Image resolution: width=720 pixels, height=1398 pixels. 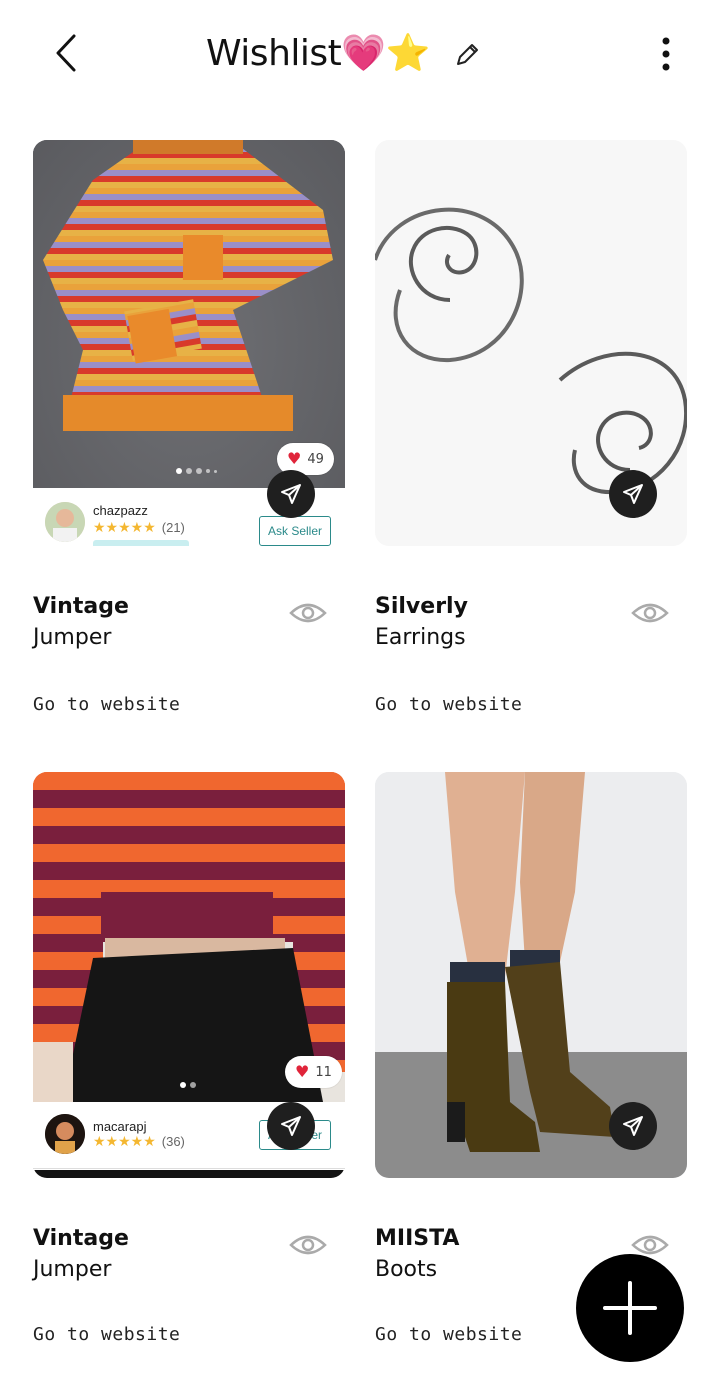 I want to click on card-title: MIISTA, so click(x=417, y=1238).